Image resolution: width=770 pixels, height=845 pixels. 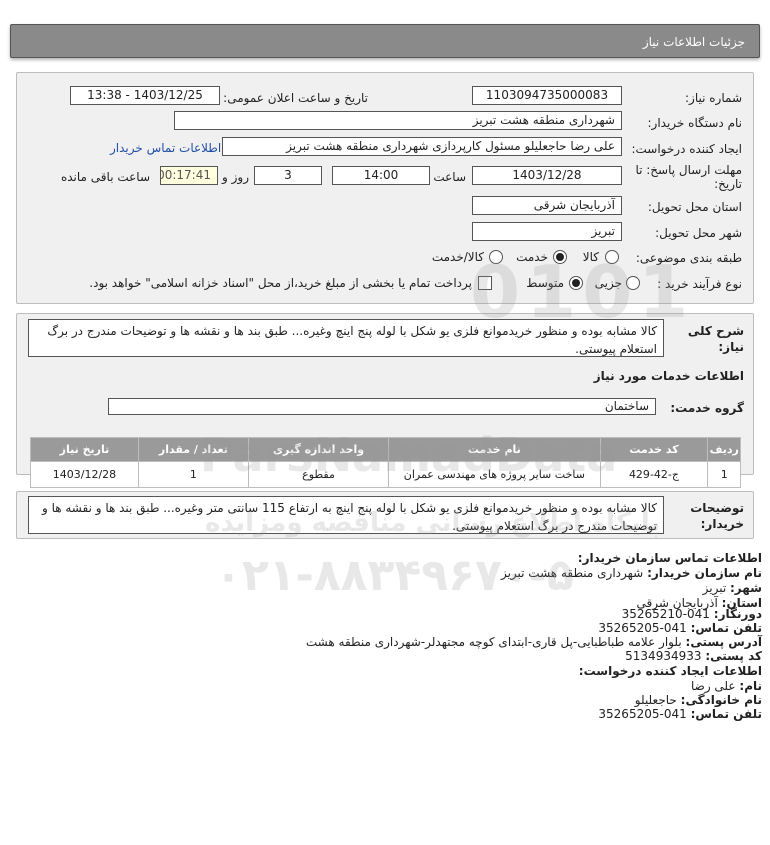 I want to click on creator-first-name: نام: علی رضا, so click(x=726, y=686).